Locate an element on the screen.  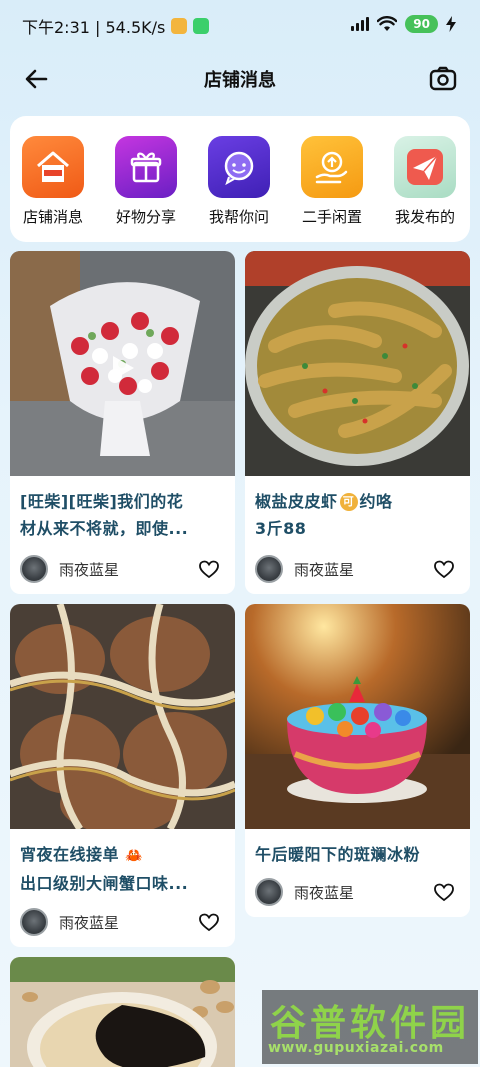
card-image-shrimp is located at coordinates (357, 363).